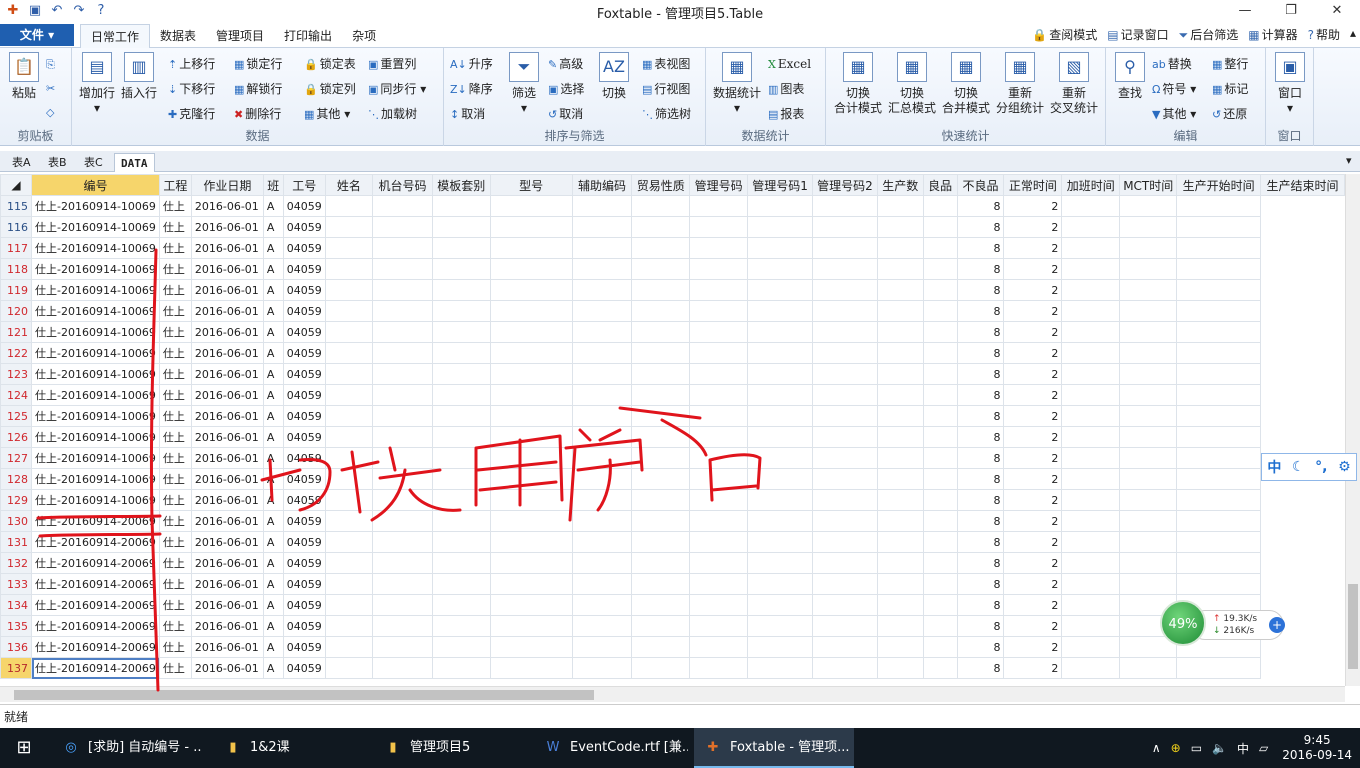  What do you see at coordinates (16, 479) in the screenshot?
I see `row-number: 128` at bounding box center [16, 479].